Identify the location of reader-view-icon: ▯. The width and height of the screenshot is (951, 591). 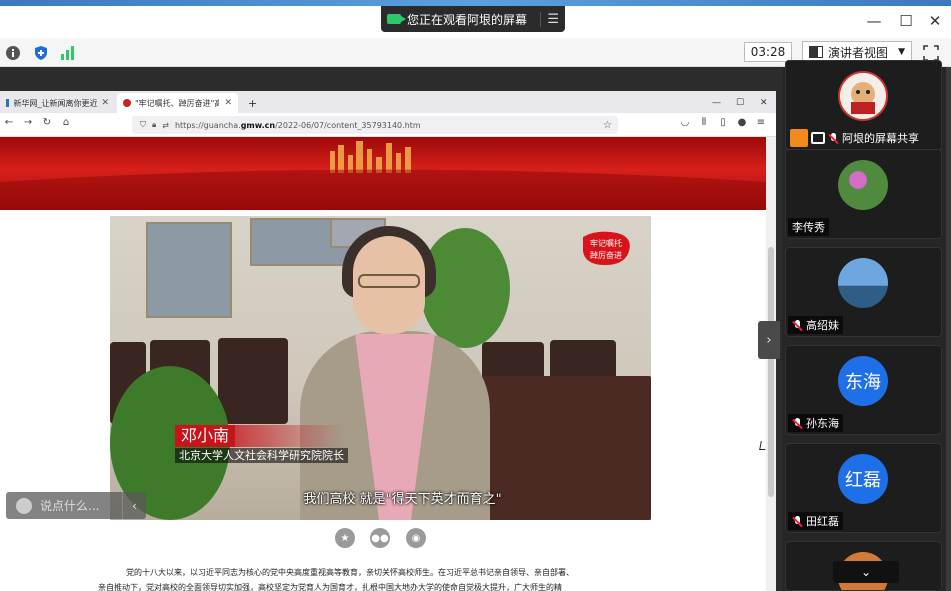
(723, 122).